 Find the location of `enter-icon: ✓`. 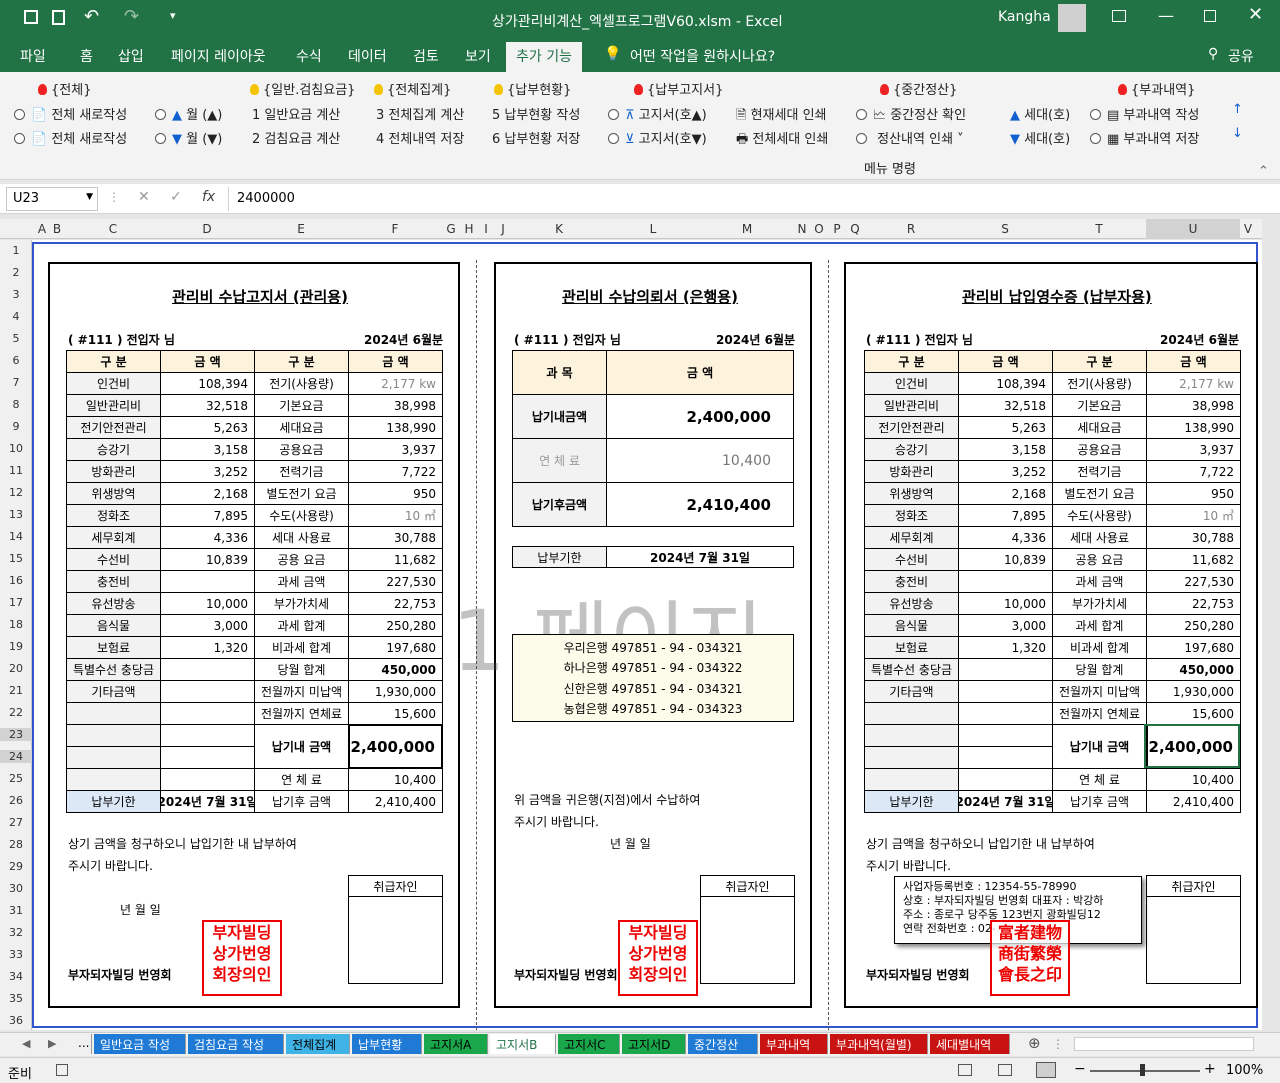

enter-icon: ✓ is located at coordinates (176, 197).